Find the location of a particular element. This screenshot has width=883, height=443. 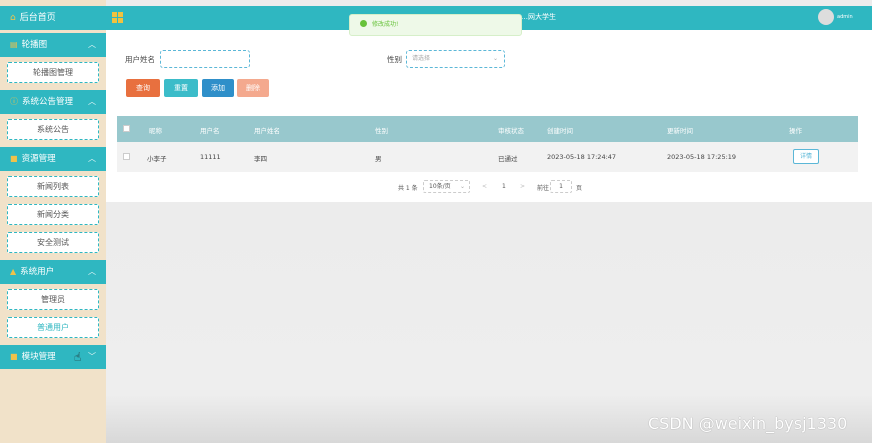

select-all-checkbox is located at coordinates (126, 128).